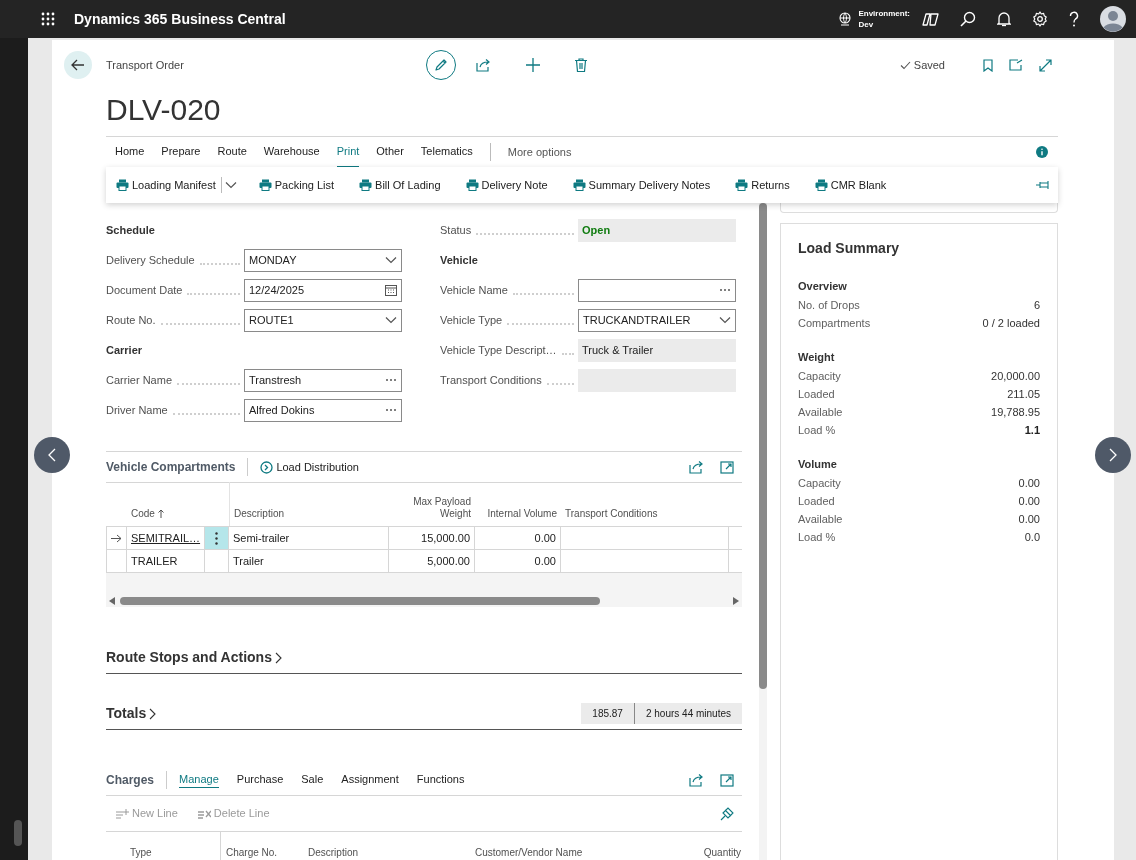 The image size is (1136, 860). What do you see at coordinates (518, 538) in the screenshot?
I see `table-cell: 0.00` at bounding box center [518, 538].